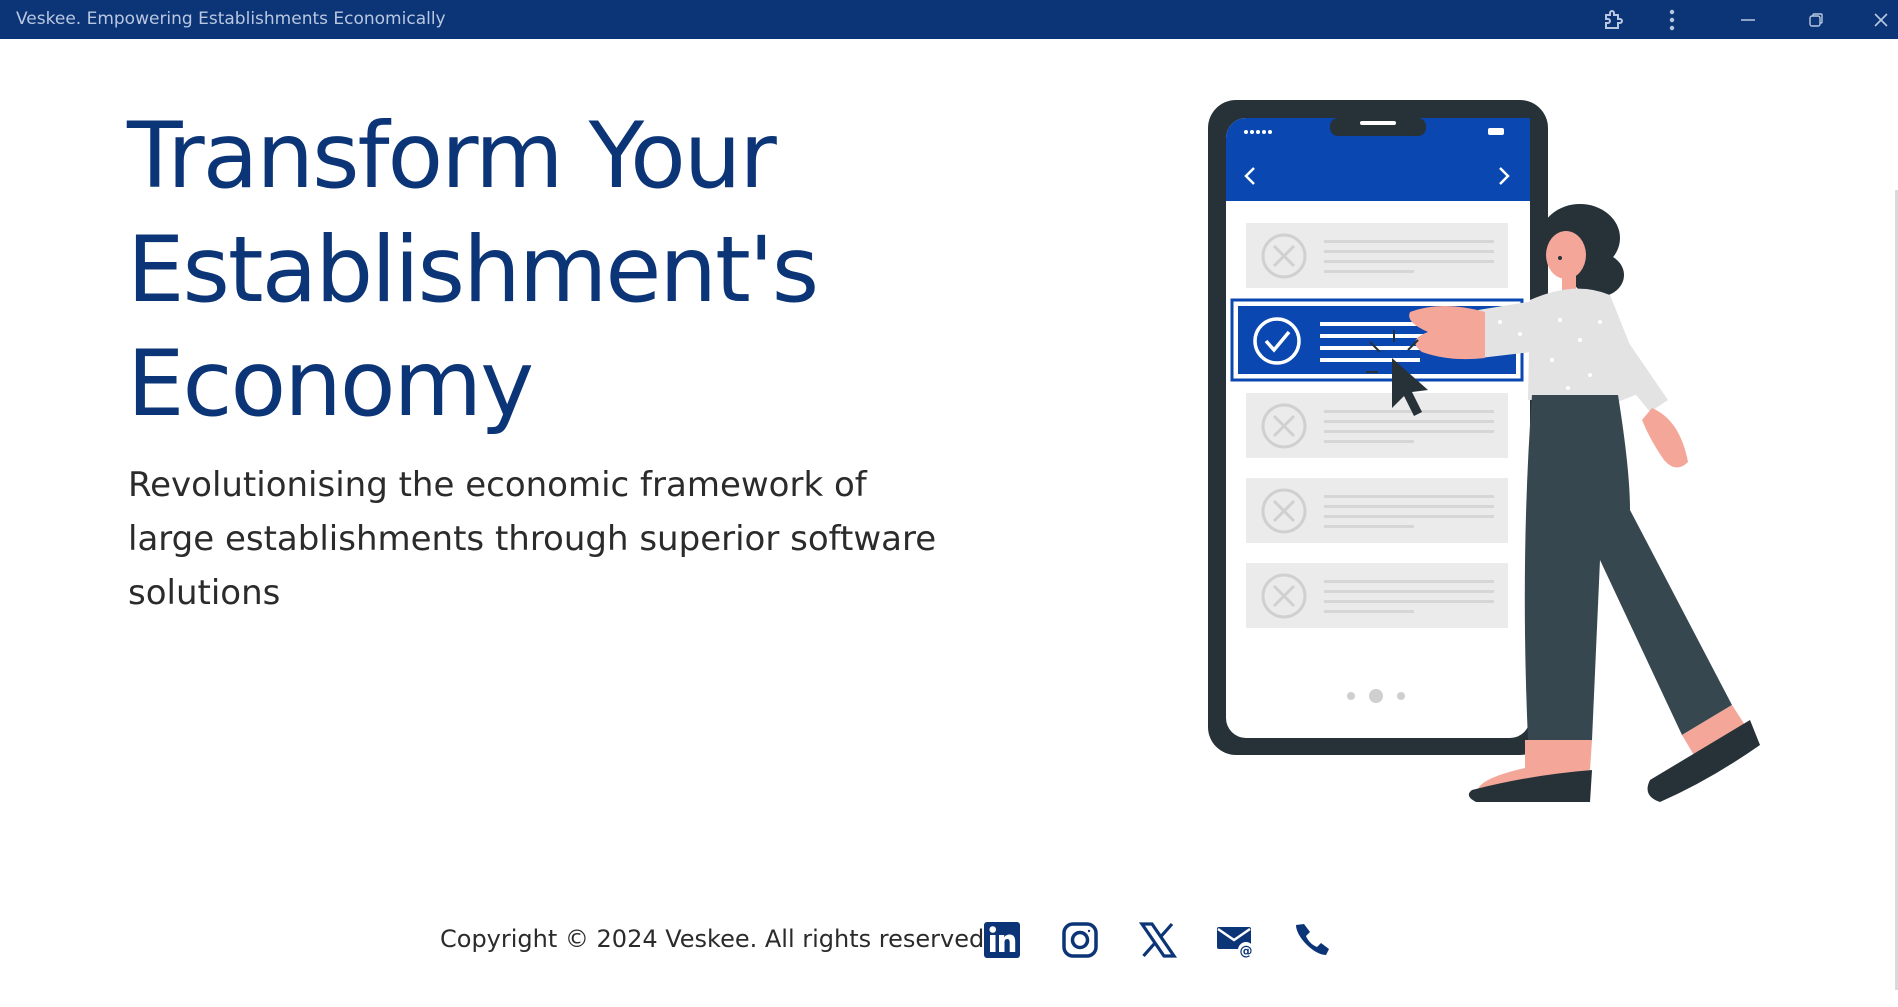 The height and width of the screenshot is (1007, 1898). What do you see at coordinates (452, 156) in the screenshot?
I see `hero-title-line: Transform Your` at bounding box center [452, 156].